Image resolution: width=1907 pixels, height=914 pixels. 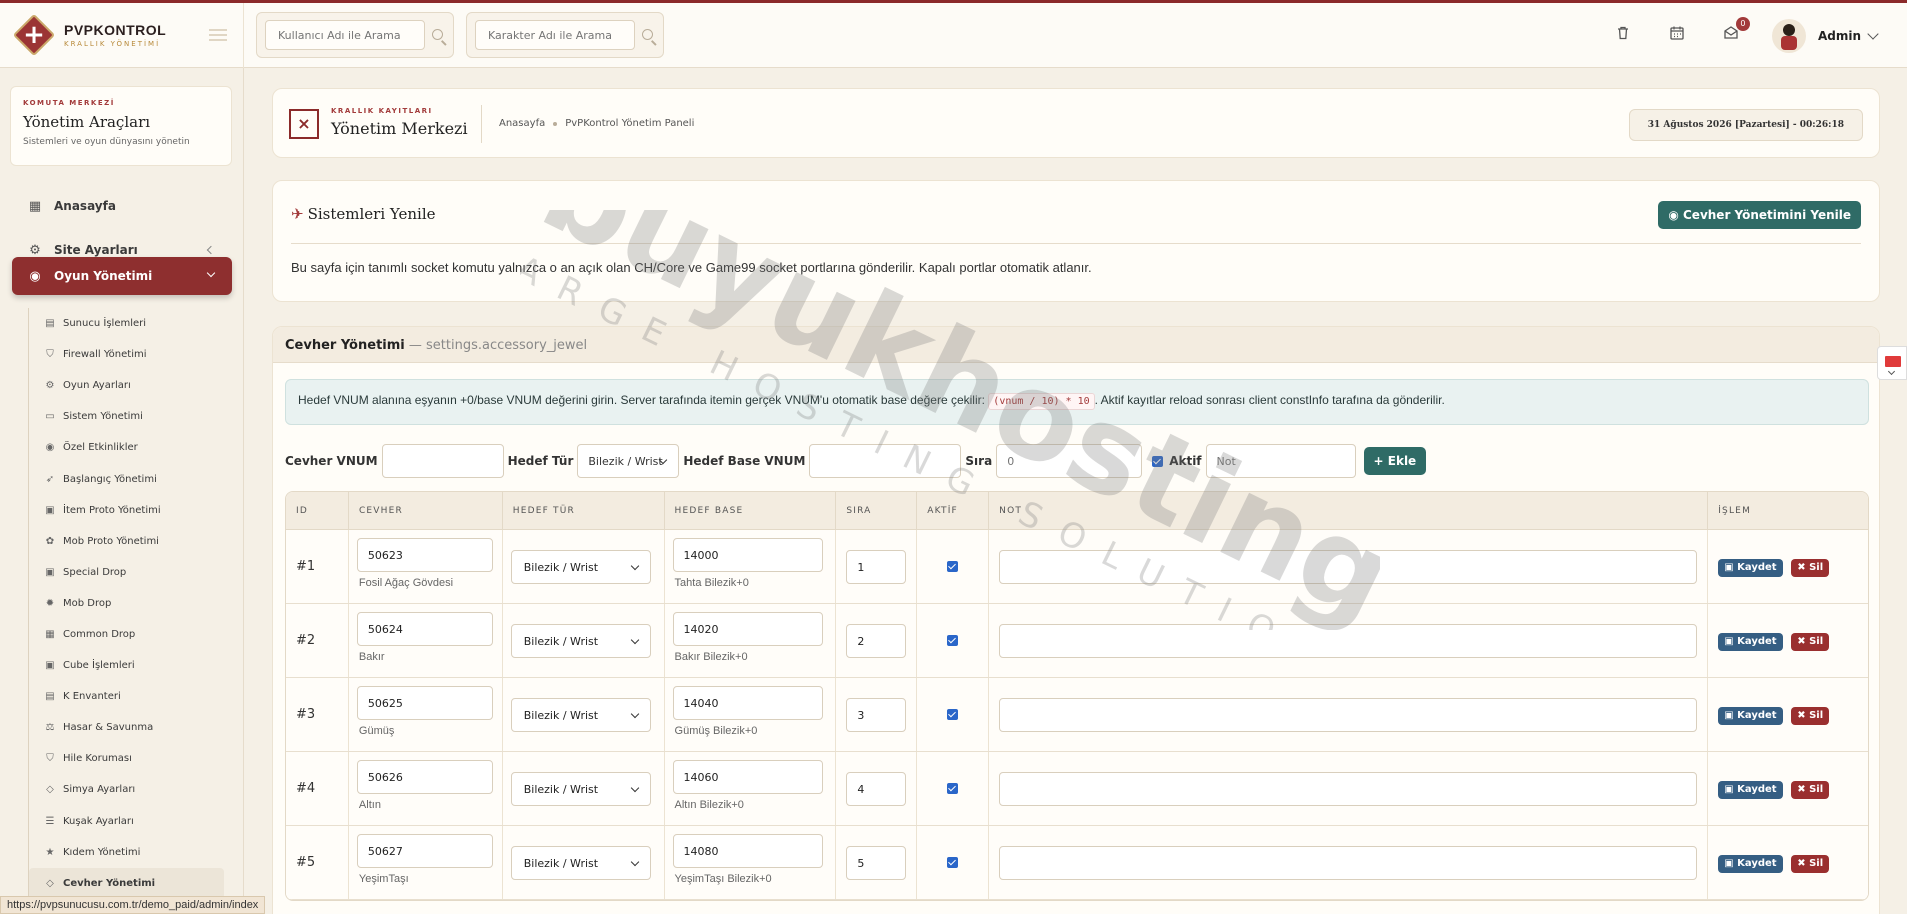 I want to click on cell-order, so click(x=877, y=640).